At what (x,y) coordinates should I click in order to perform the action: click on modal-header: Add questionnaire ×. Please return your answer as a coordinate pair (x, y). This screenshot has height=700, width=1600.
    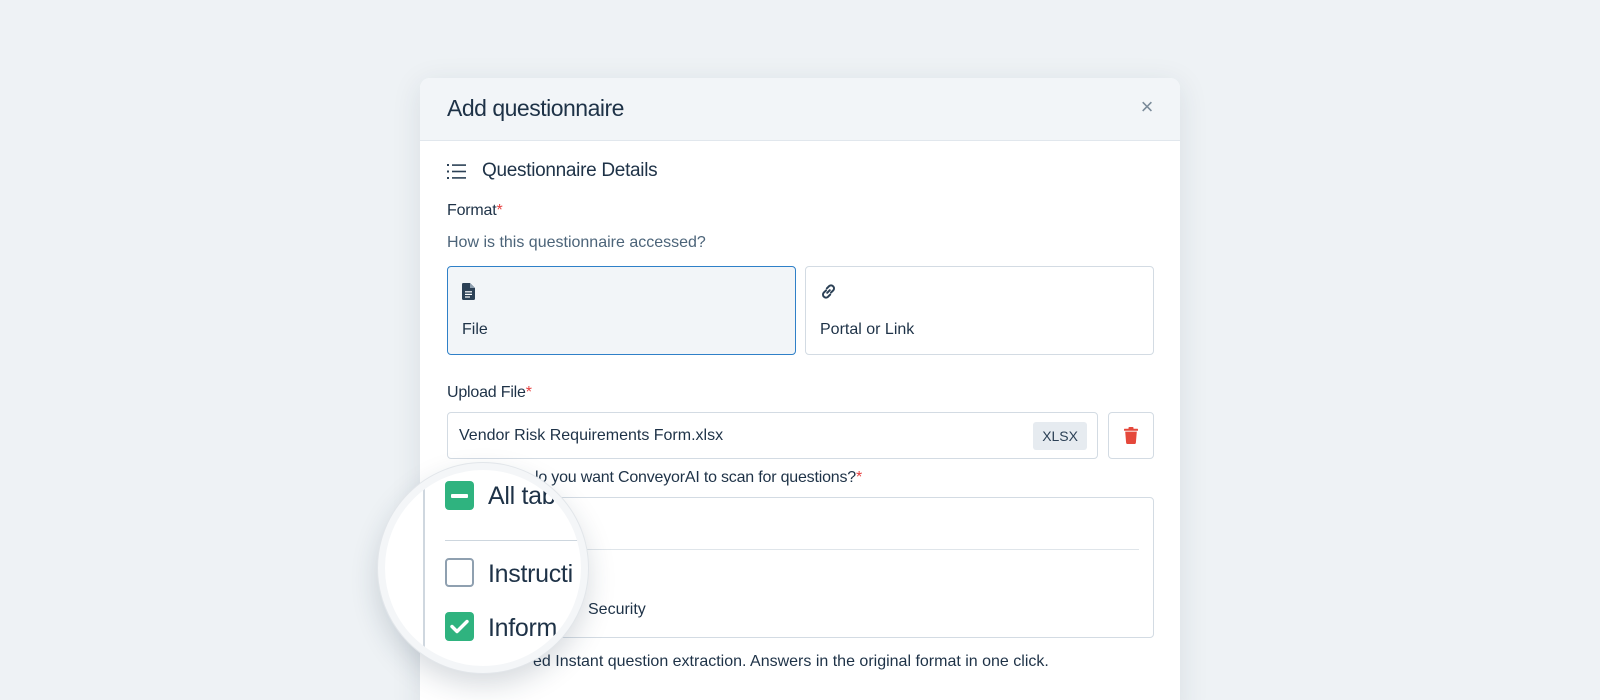
    Looking at the image, I should click on (800, 109).